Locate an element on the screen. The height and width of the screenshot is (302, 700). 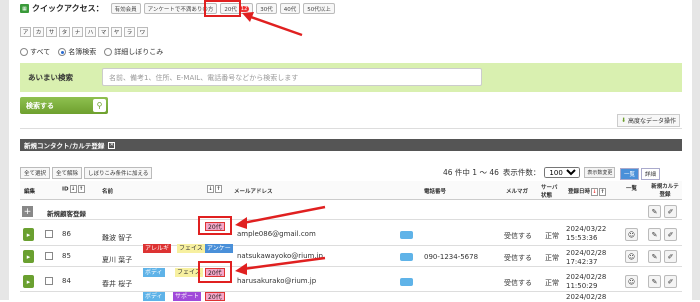
advanced-data-label: 高度なデータ操作 is located at coordinates (651, 121).